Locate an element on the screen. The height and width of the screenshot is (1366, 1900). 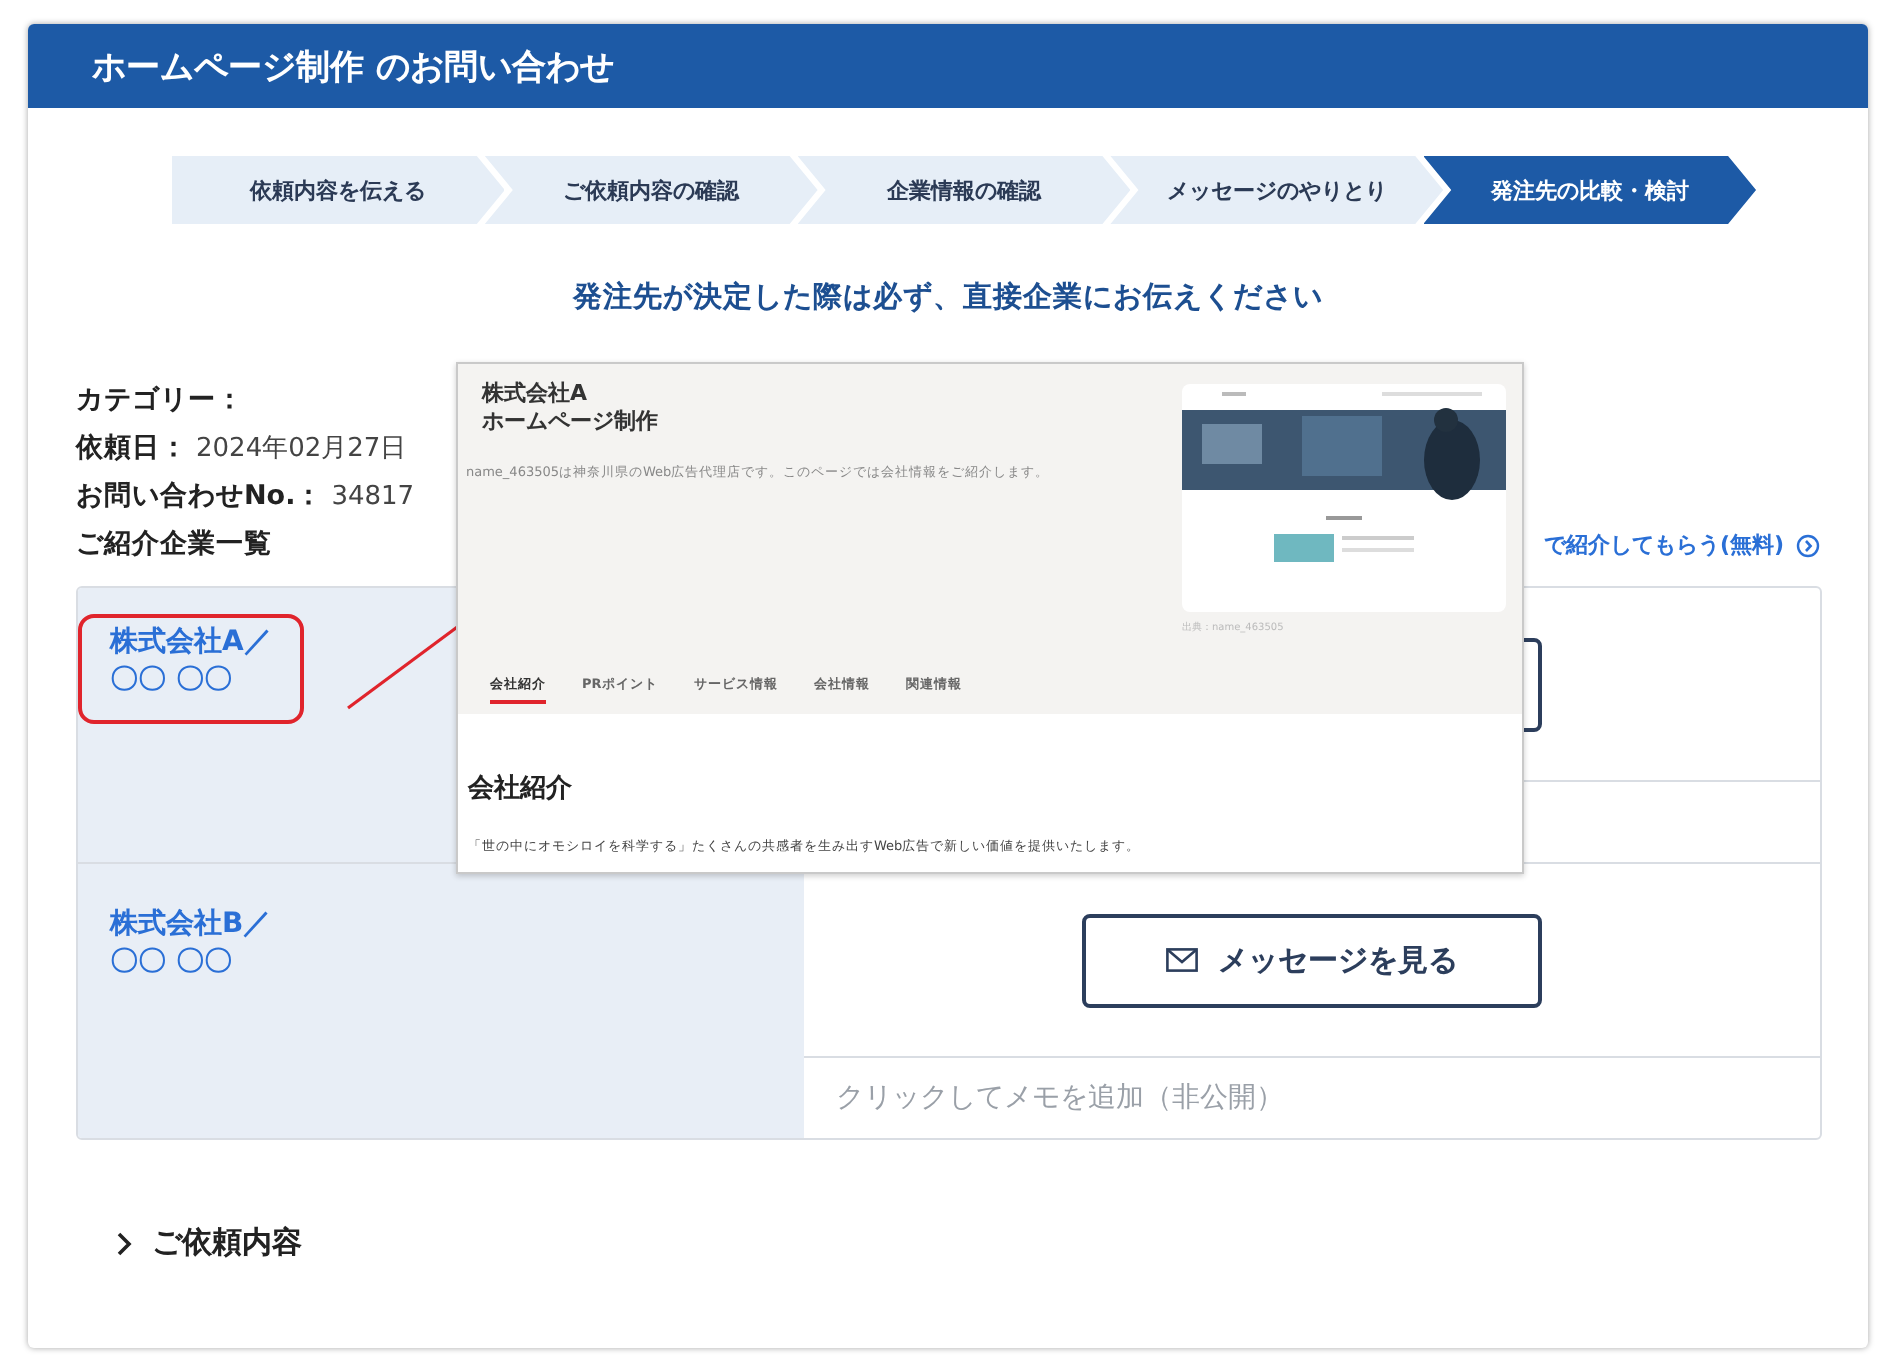
info-label: 依頼日： is located at coordinates (132, 448).